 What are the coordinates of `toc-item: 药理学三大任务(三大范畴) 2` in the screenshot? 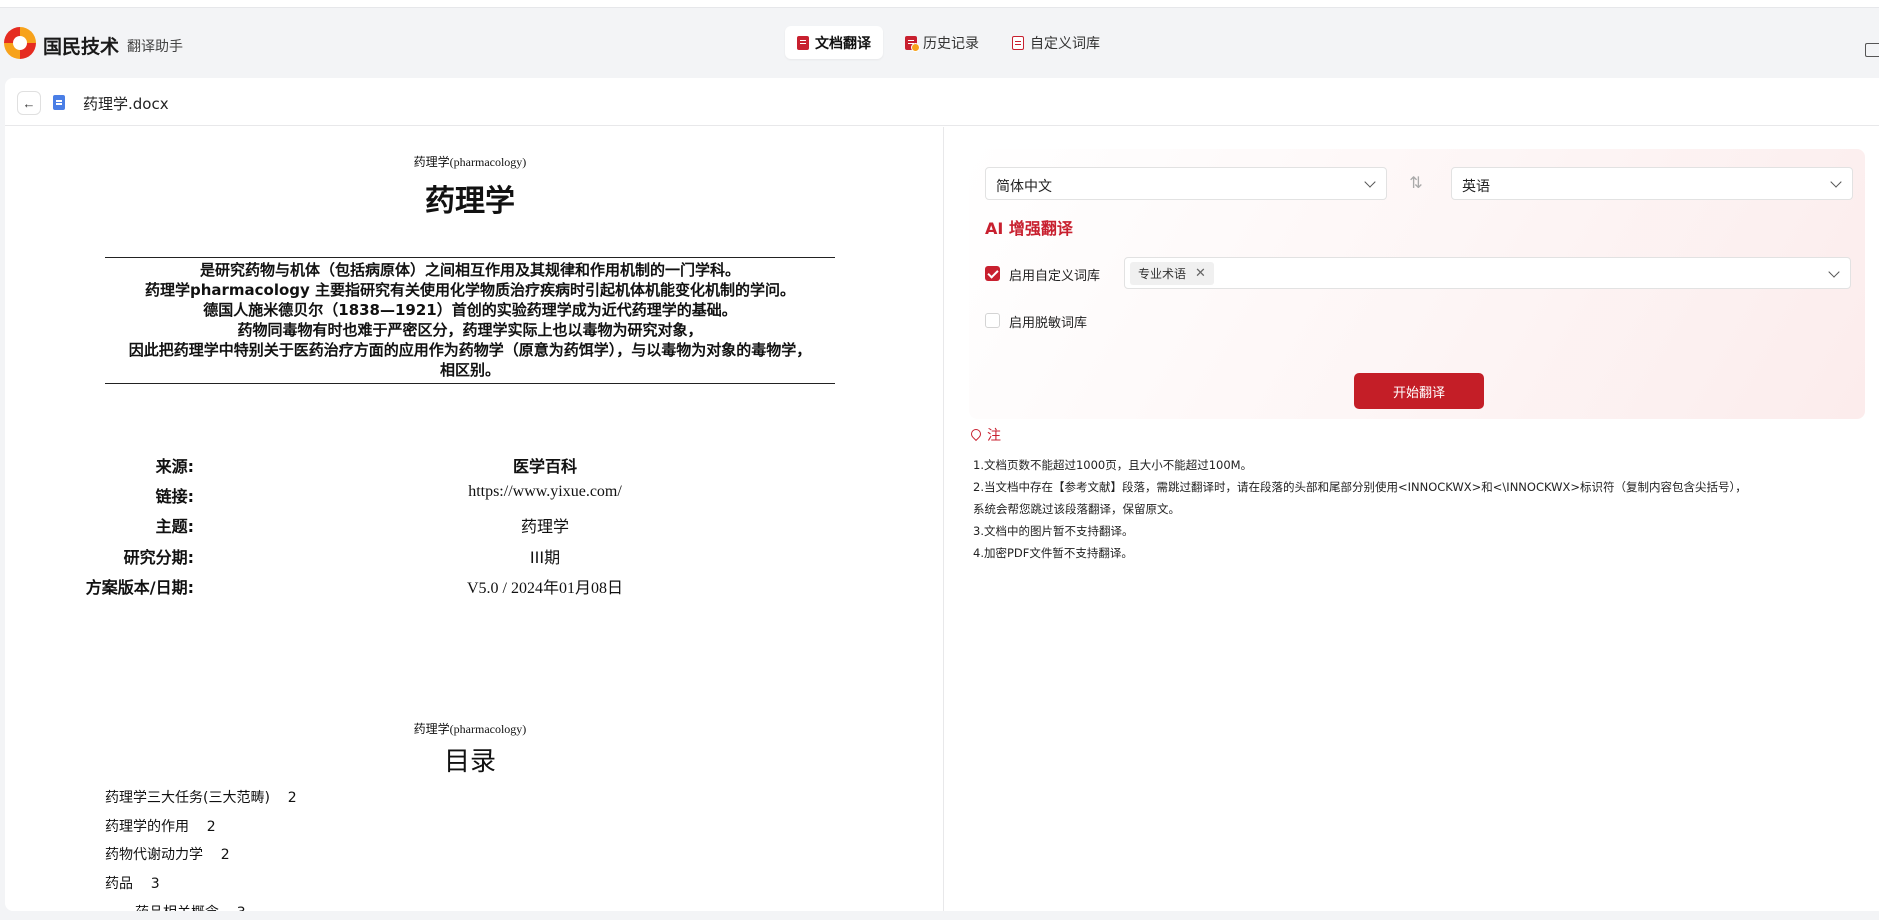 It's located at (201, 798).